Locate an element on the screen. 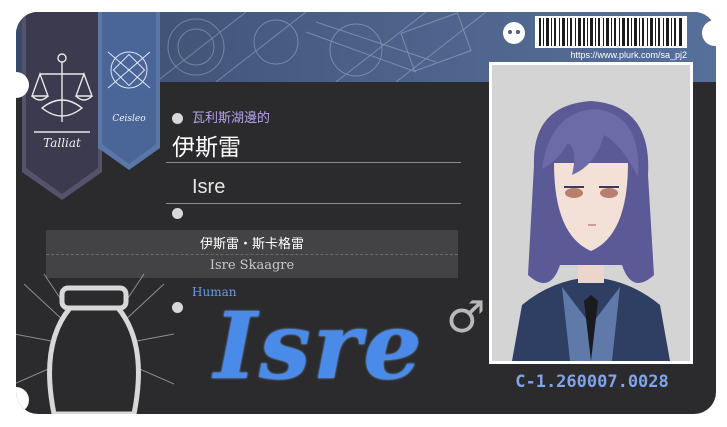 The image size is (727, 427). id-number: C-1.260007.0028 is located at coordinates (592, 382).